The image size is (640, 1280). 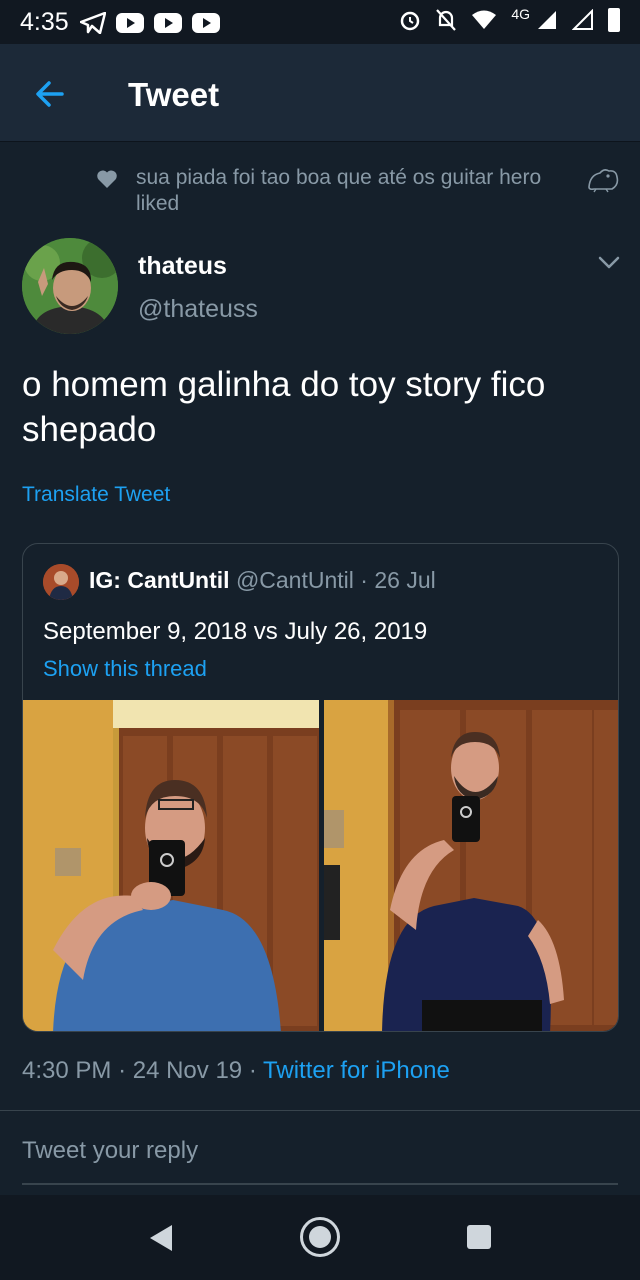 I want to click on wifi-icon, so click(x=484, y=19).